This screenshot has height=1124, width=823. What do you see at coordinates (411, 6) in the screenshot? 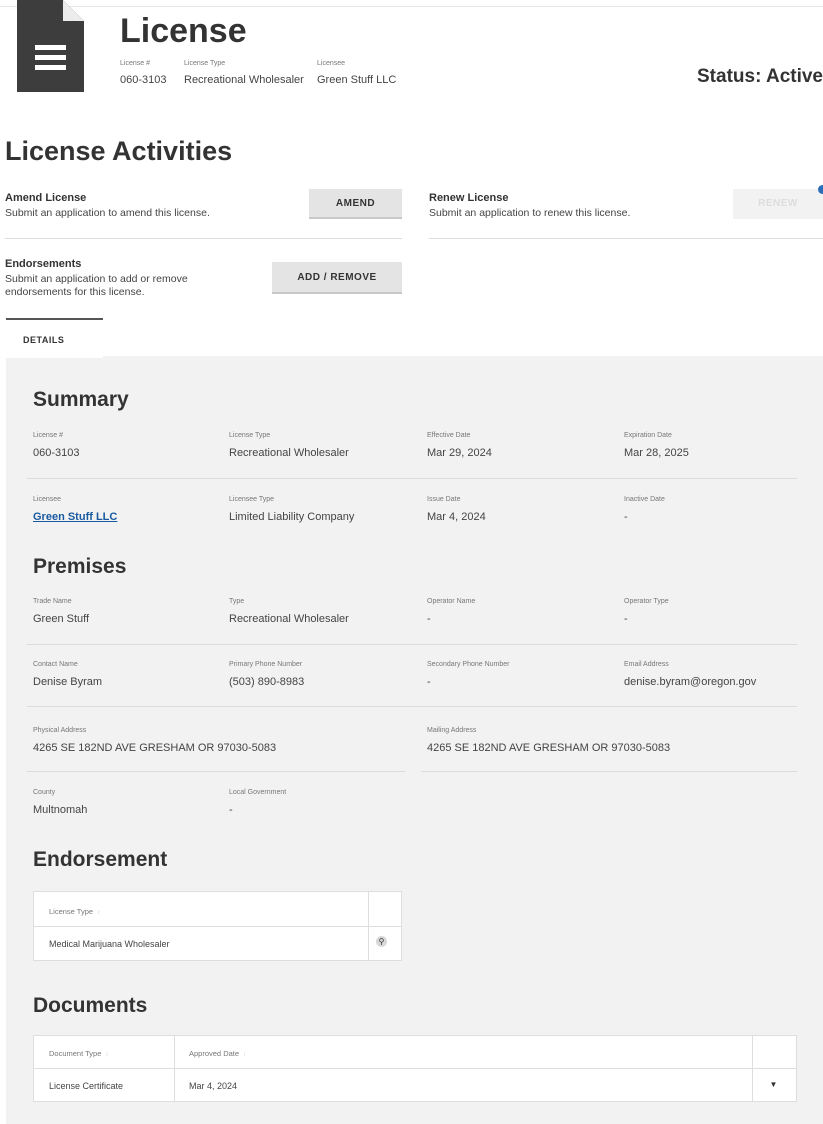
I see `top-divider` at bounding box center [411, 6].